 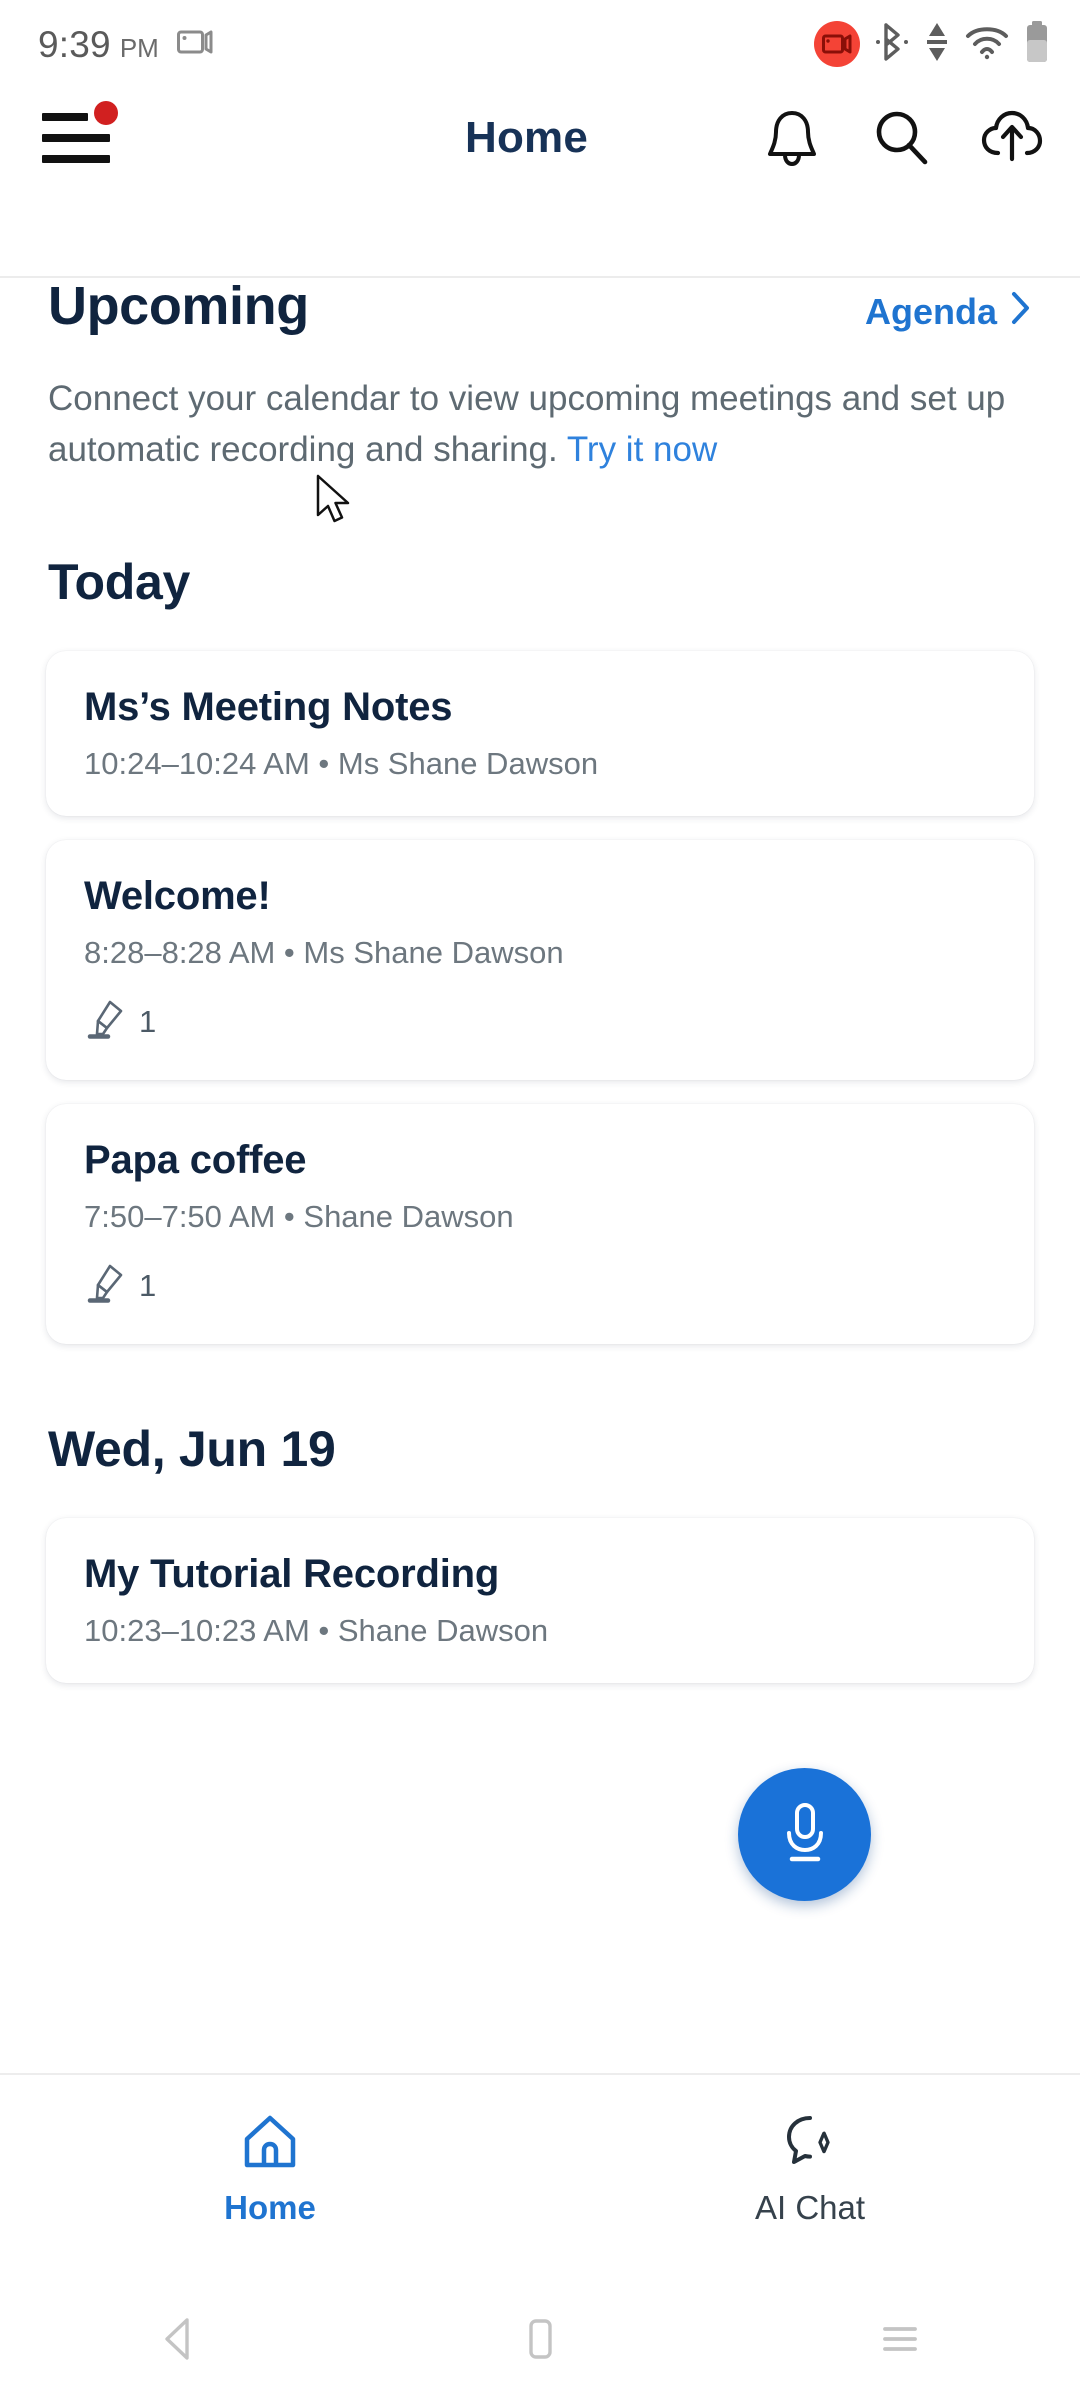 I want to click on notification-dot-badge, so click(x=106, y=113).